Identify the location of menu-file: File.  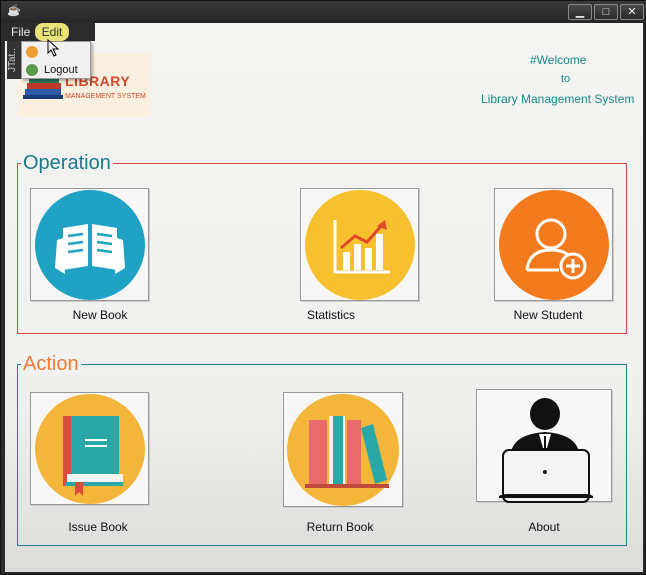
(20, 32).